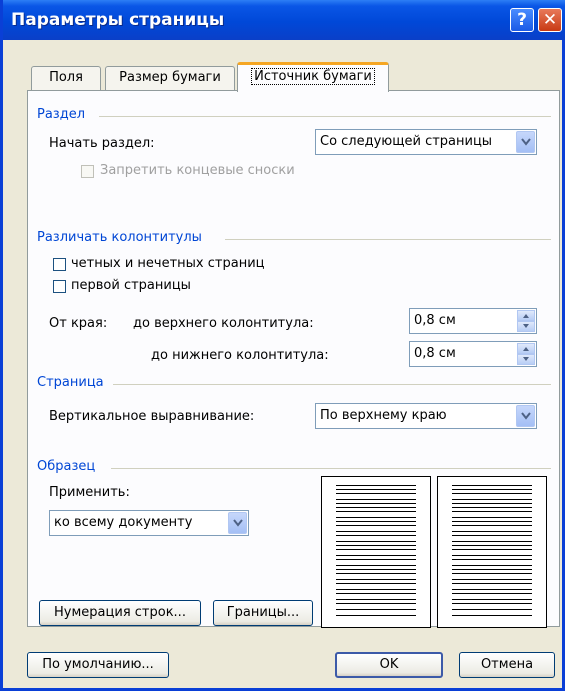 The height and width of the screenshot is (691, 565). What do you see at coordinates (70, 382) in the screenshot?
I see `page-group-label: Страница` at bounding box center [70, 382].